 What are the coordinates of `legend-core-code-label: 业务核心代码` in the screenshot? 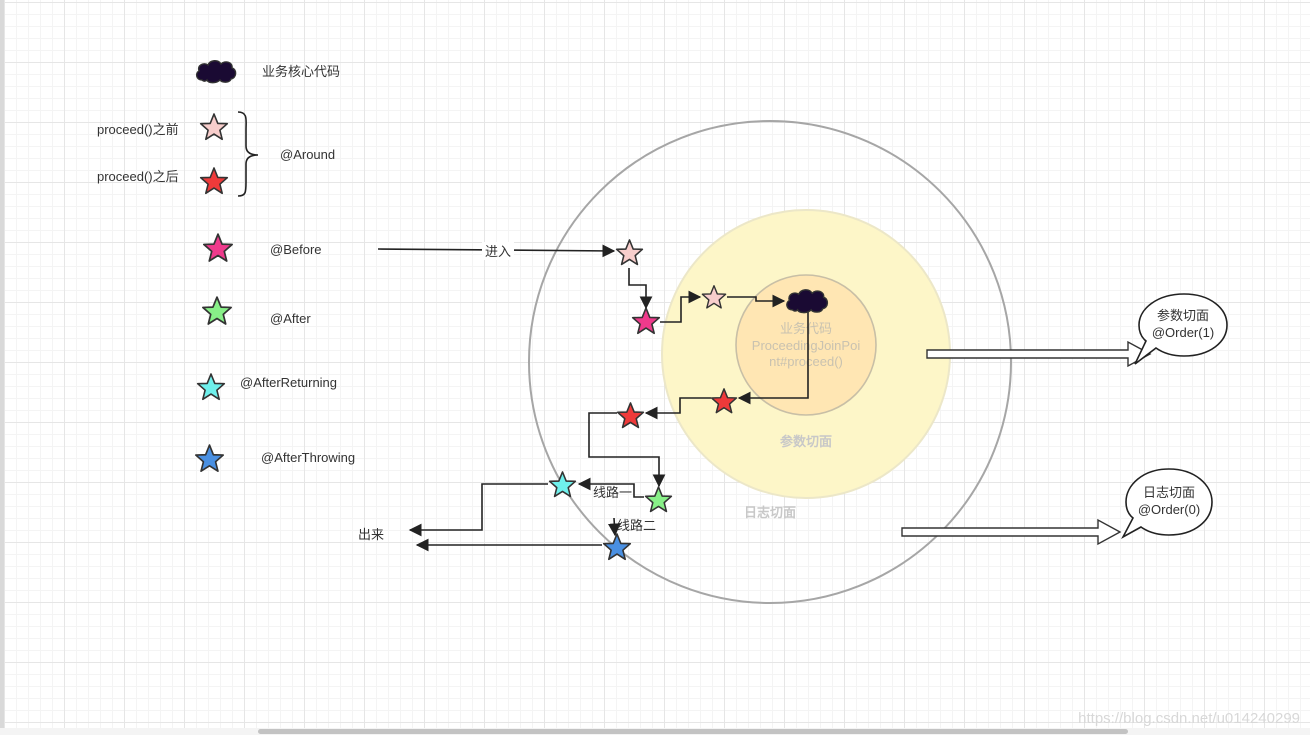 It's located at (301, 71).